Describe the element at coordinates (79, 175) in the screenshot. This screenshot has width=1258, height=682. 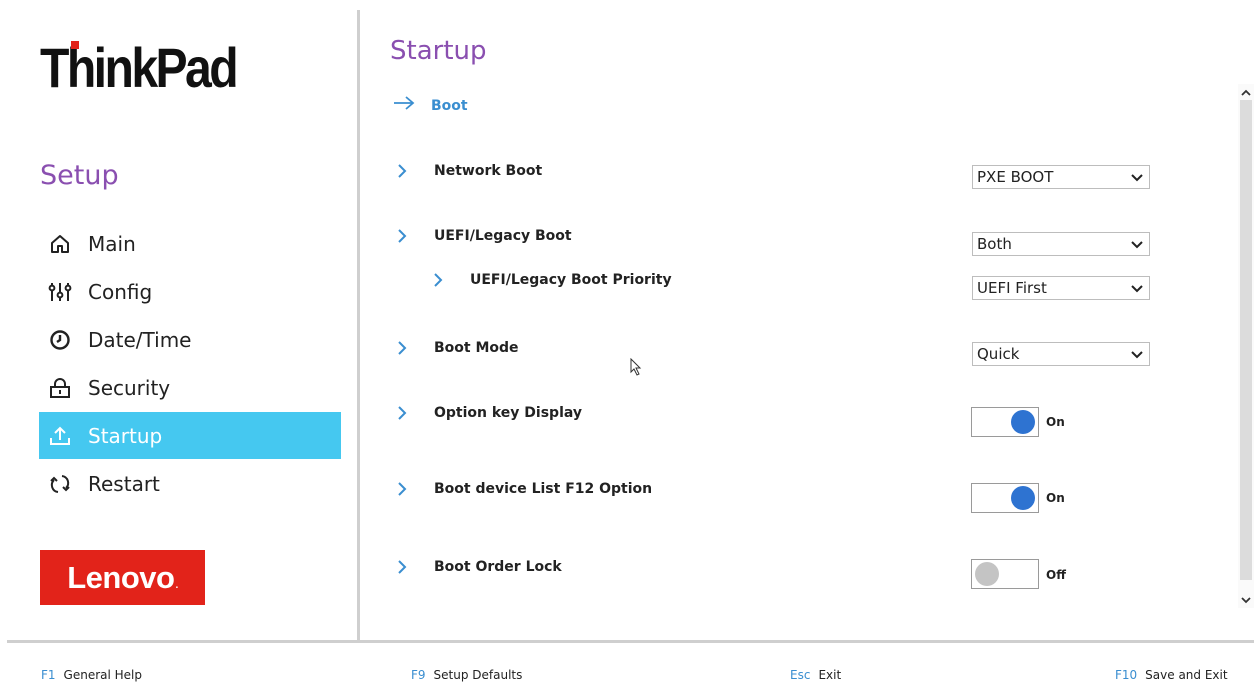
I see `sidebar-title: Setup` at that location.